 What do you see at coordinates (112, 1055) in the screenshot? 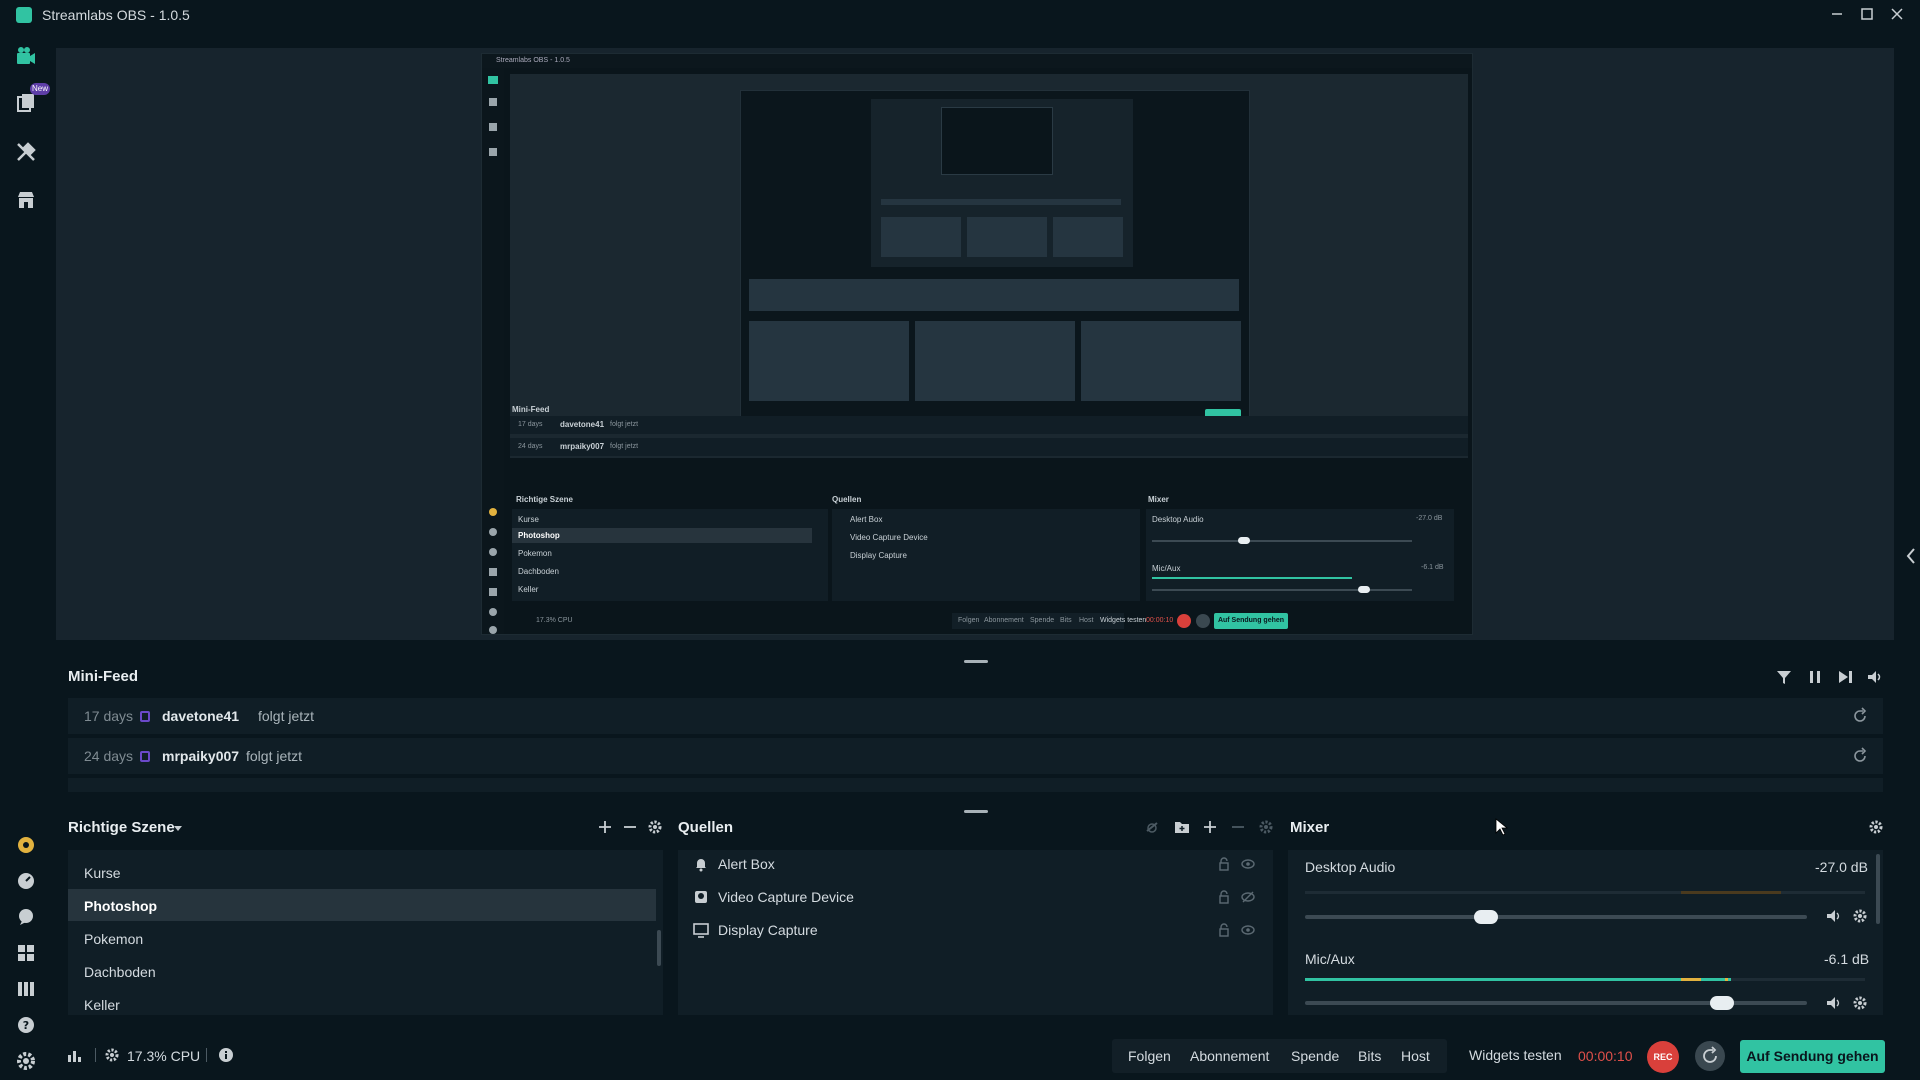
I see `cpu-gear-icon` at bounding box center [112, 1055].